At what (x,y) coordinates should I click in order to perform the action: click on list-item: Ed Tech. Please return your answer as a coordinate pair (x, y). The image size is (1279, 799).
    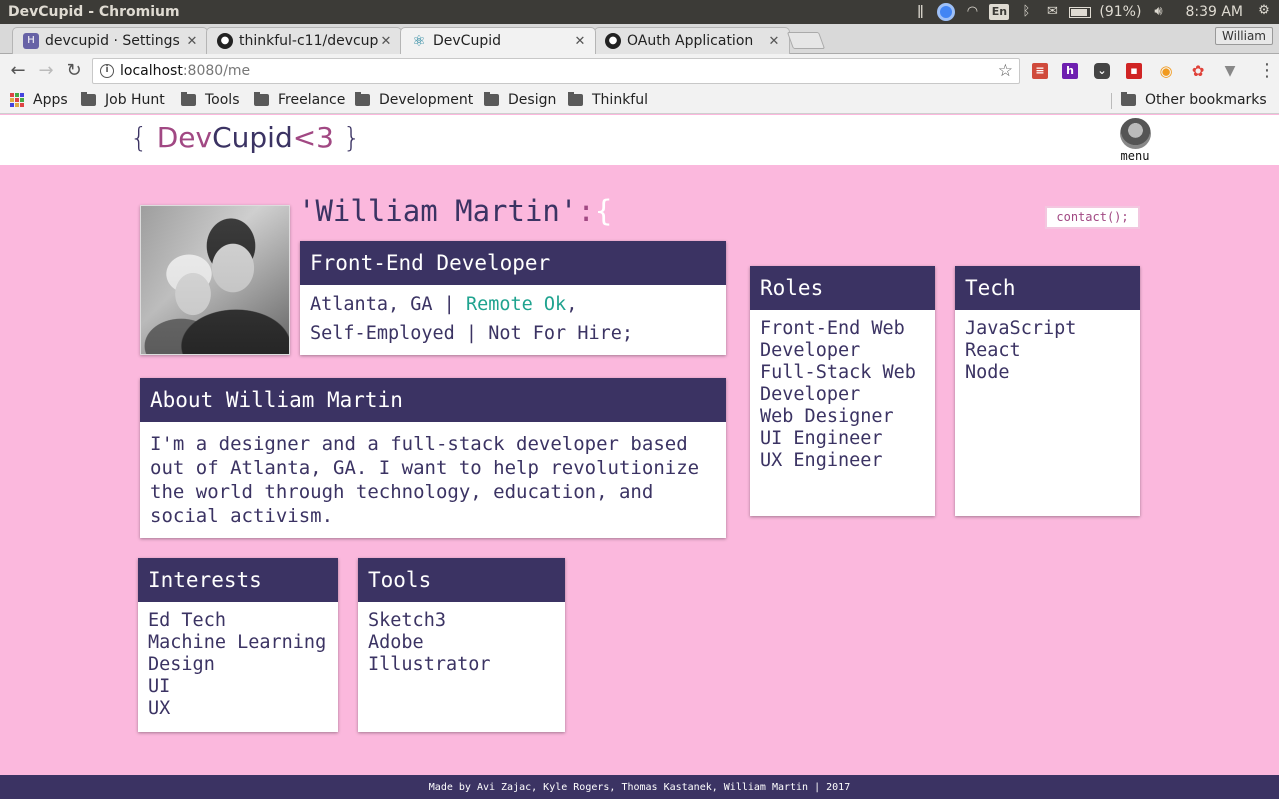
    Looking at the image, I should click on (187, 620).